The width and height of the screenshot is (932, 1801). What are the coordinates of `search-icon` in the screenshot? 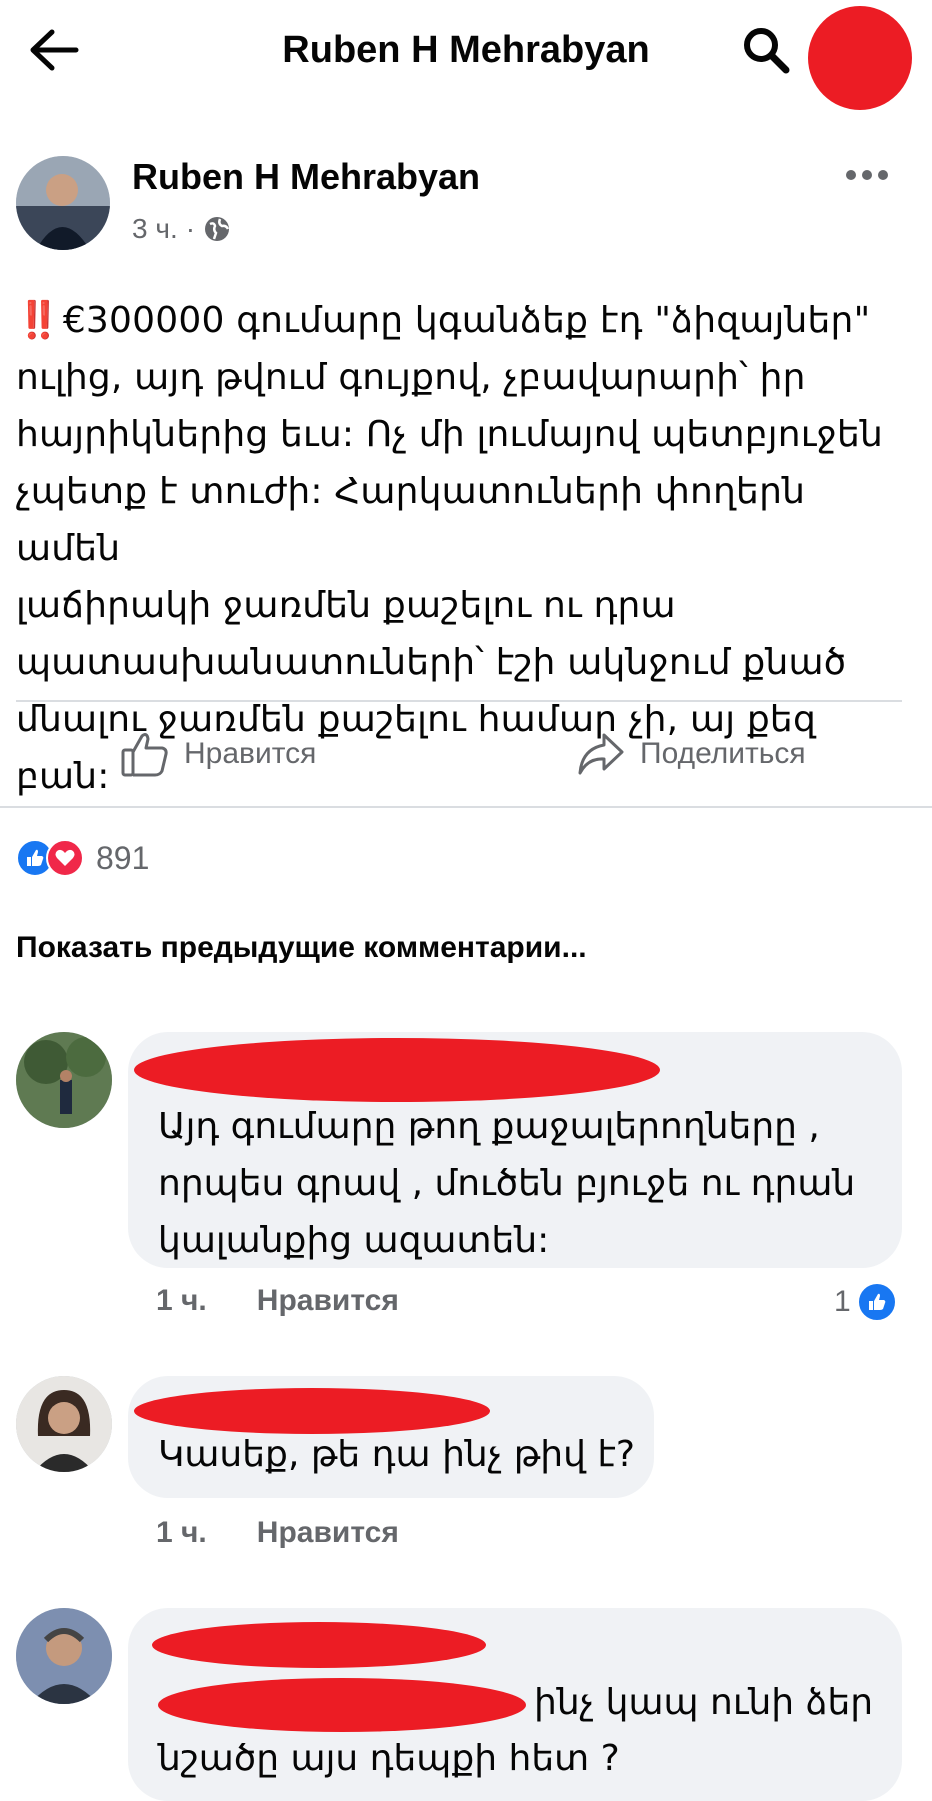 It's located at (767, 51).